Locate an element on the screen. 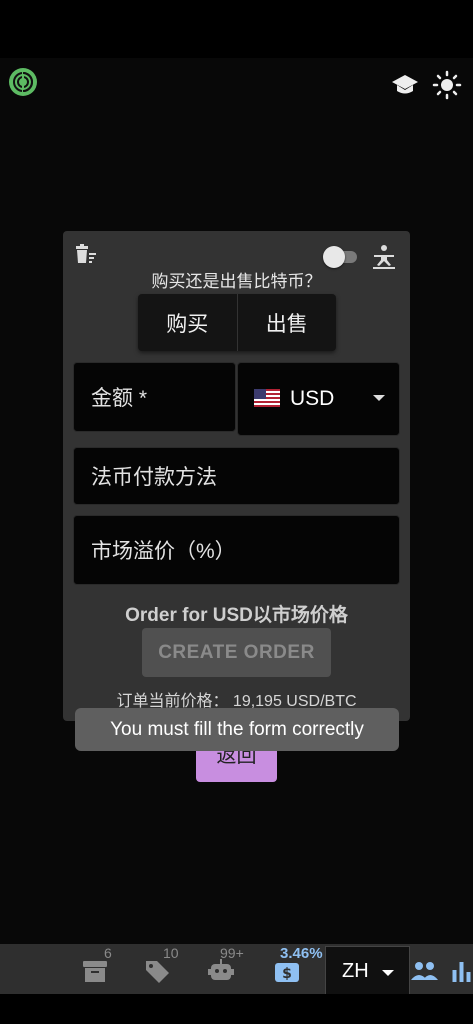 This screenshot has height=1024, width=473. clear-icon is located at coordinates (86, 254).